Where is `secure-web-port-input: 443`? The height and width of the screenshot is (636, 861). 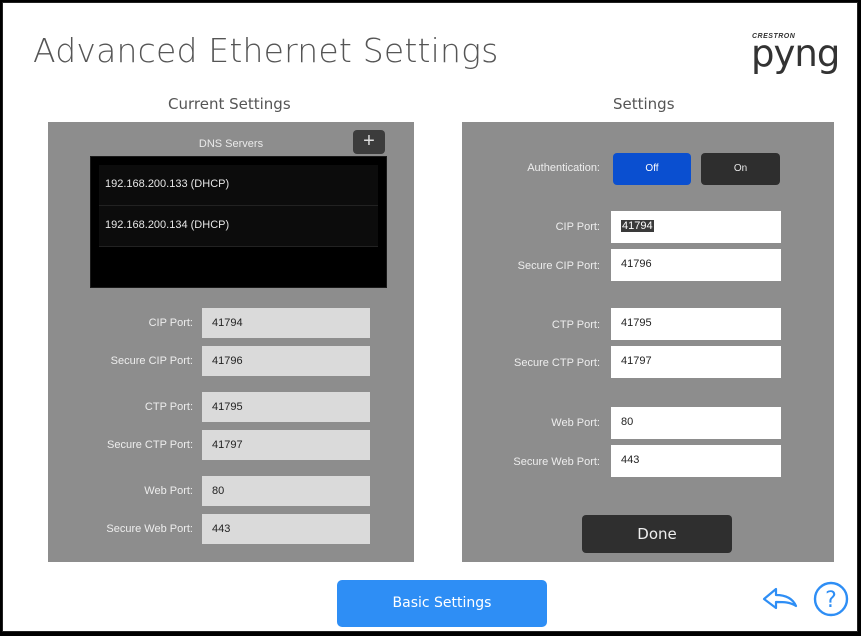
secure-web-port-input: 443 is located at coordinates (696, 461).